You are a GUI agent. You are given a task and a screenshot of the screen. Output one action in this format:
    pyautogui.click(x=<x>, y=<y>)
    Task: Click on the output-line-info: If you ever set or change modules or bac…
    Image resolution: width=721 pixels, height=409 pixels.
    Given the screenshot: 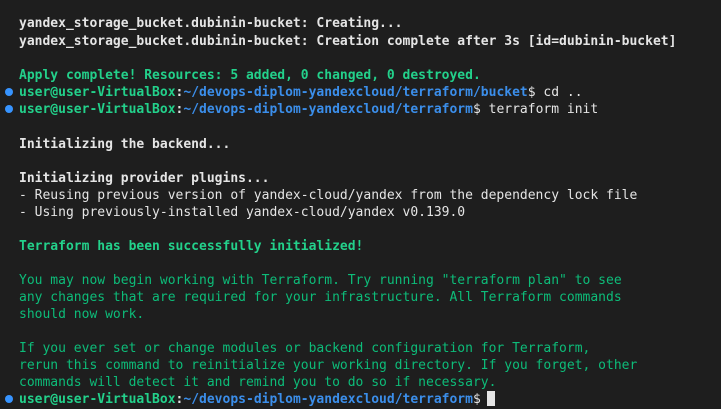 What is the action you would take?
    pyautogui.click(x=305, y=348)
    